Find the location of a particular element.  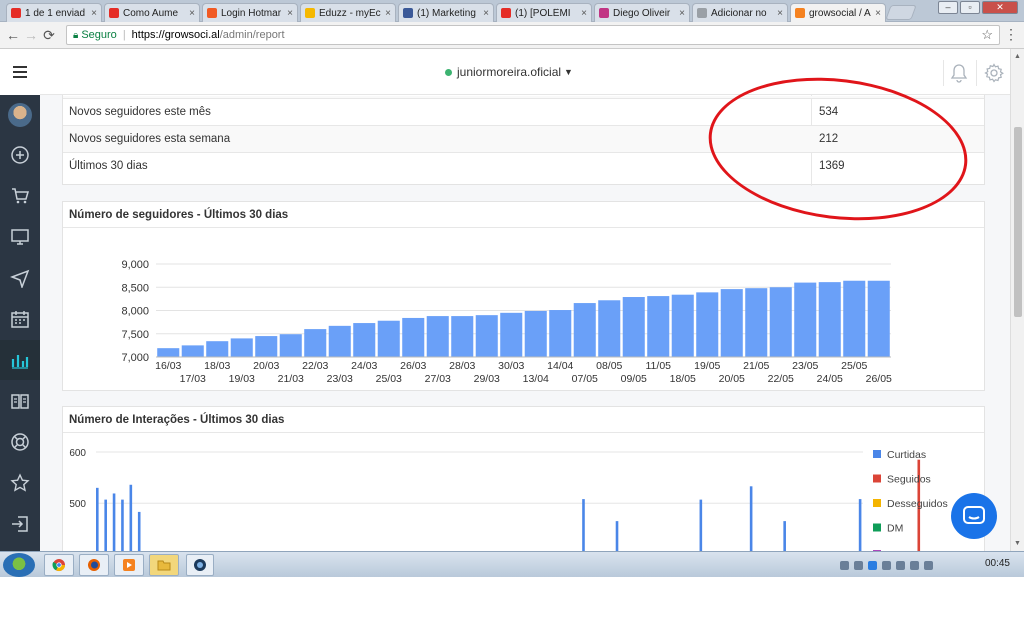

sidebar-item-send is located at coordinates (20, 278).